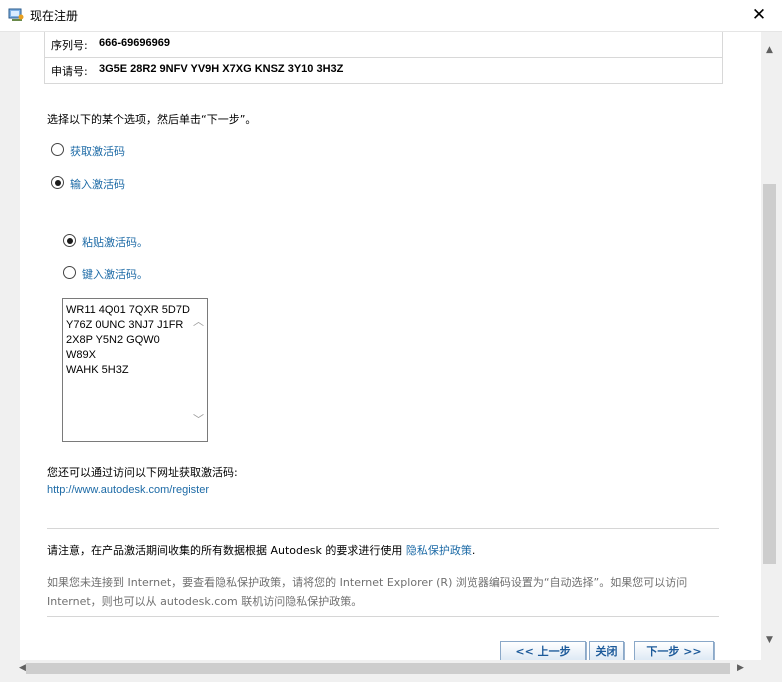 This screenshot has height=682, width=782. I want to click on close-window-button: ✕, so click(759, 15).